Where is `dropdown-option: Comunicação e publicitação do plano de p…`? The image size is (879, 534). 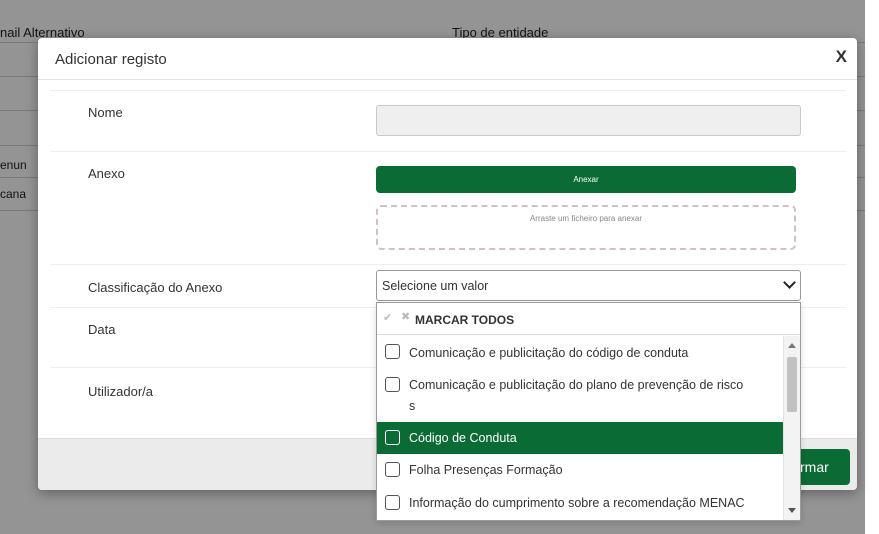 dropdown-option: Comunicação e publicitação do plano de p… is located at coordinates (580, 395).